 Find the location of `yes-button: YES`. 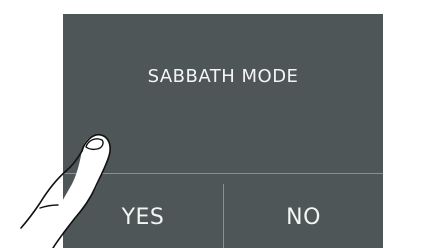

yes-button: YES is located at coordinates (143, 211).